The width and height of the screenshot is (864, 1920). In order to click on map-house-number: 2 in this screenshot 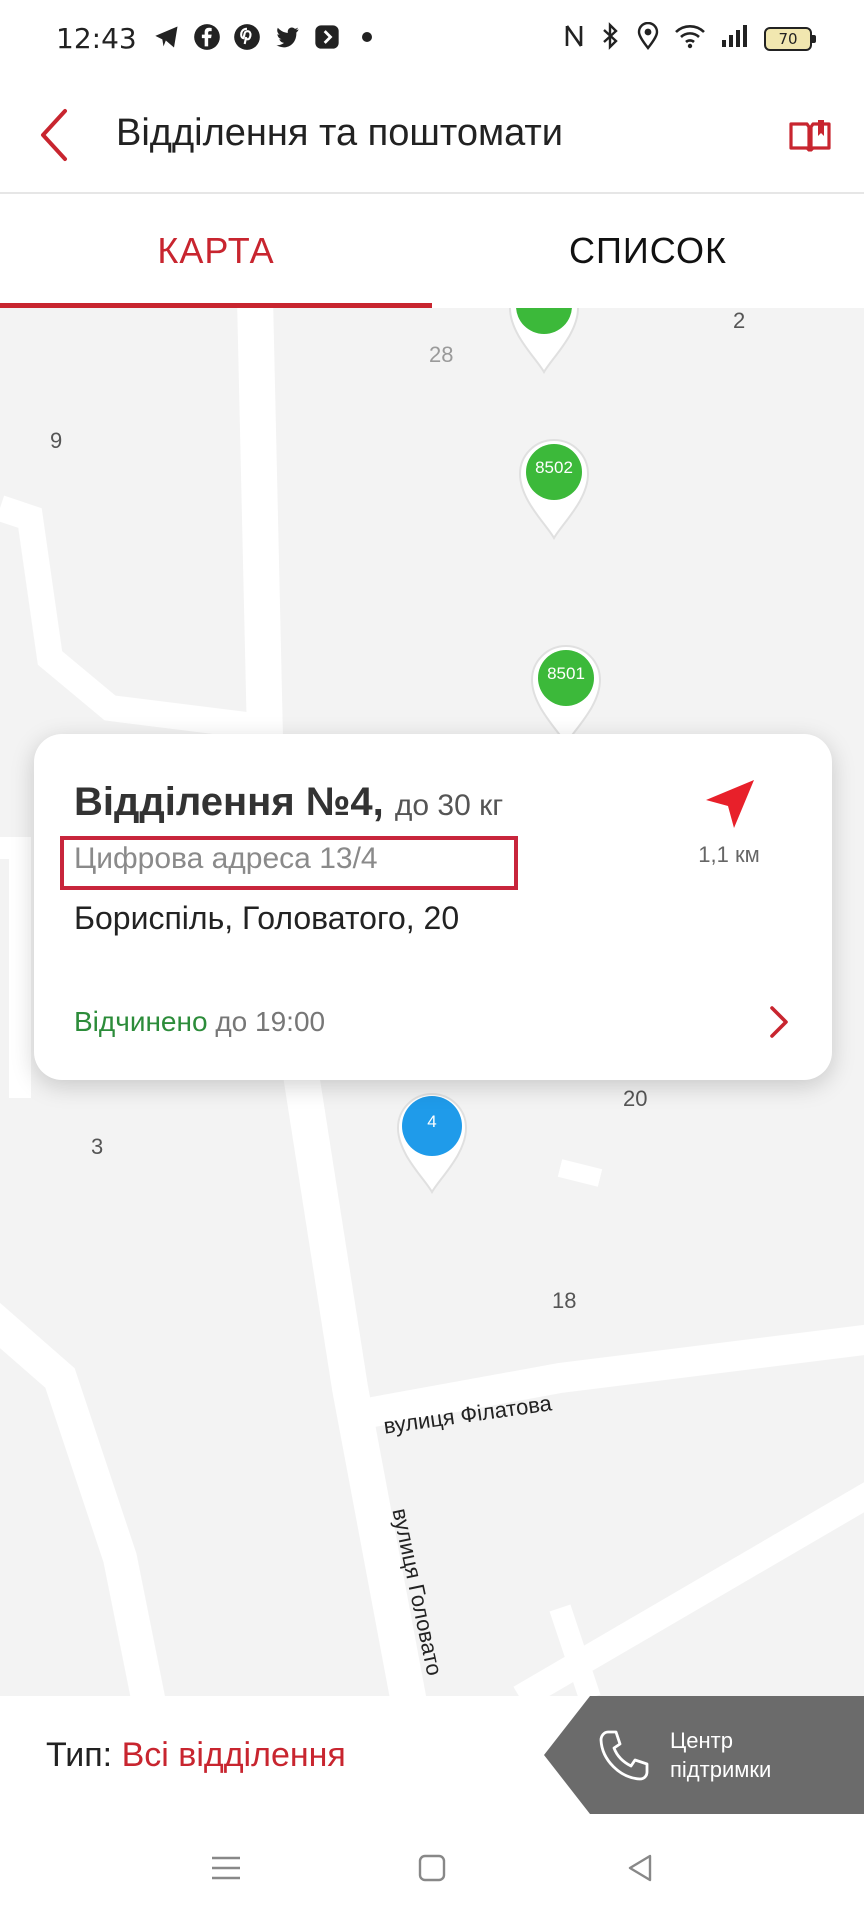, I will do `click(739, 320)`.